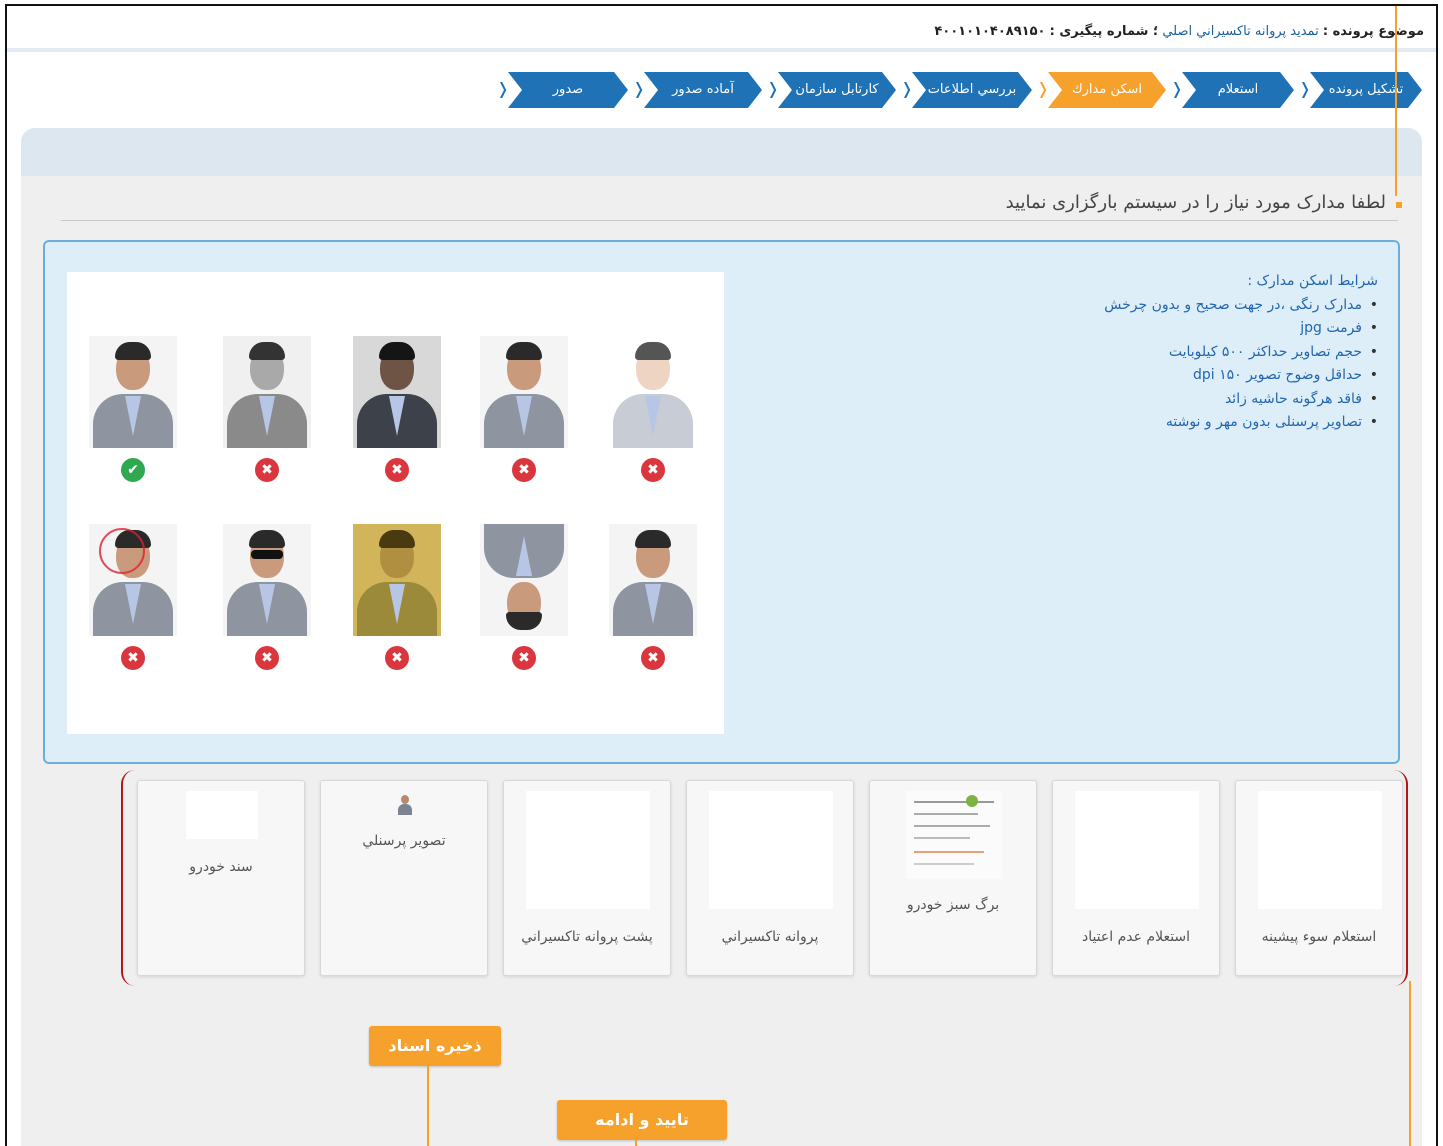  What do you see at coordinates (729, 220) in the screenshot?
I see `divider` at bounding box center [729, 220].